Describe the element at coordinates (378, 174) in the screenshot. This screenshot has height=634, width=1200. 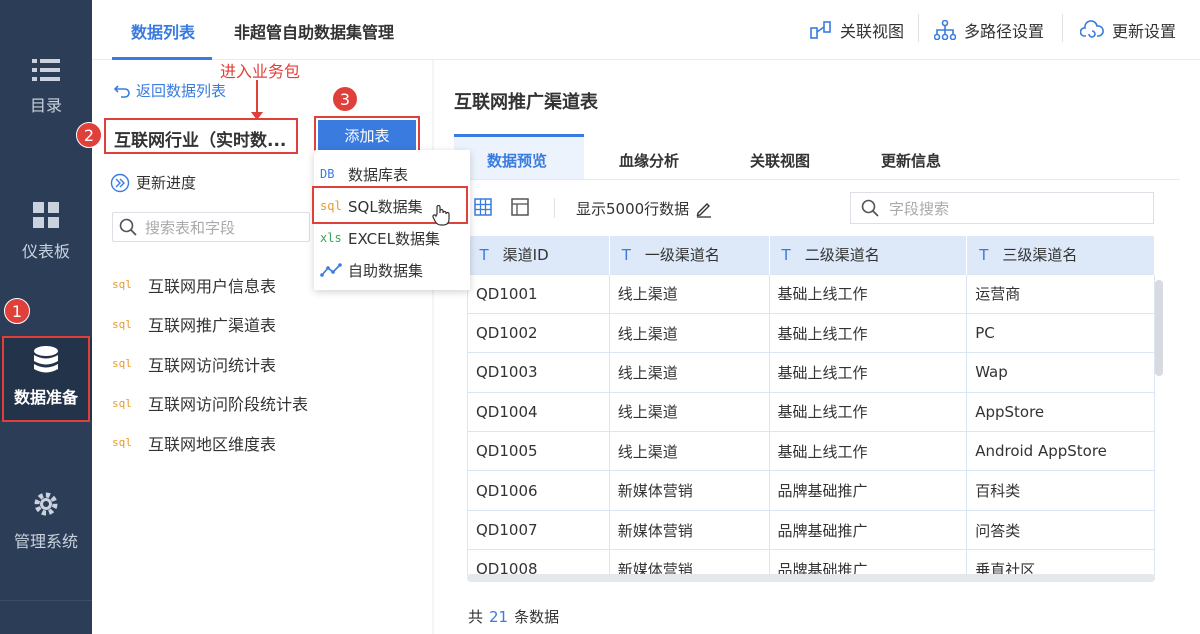
I see `menu-label: 数据库表` at that location.